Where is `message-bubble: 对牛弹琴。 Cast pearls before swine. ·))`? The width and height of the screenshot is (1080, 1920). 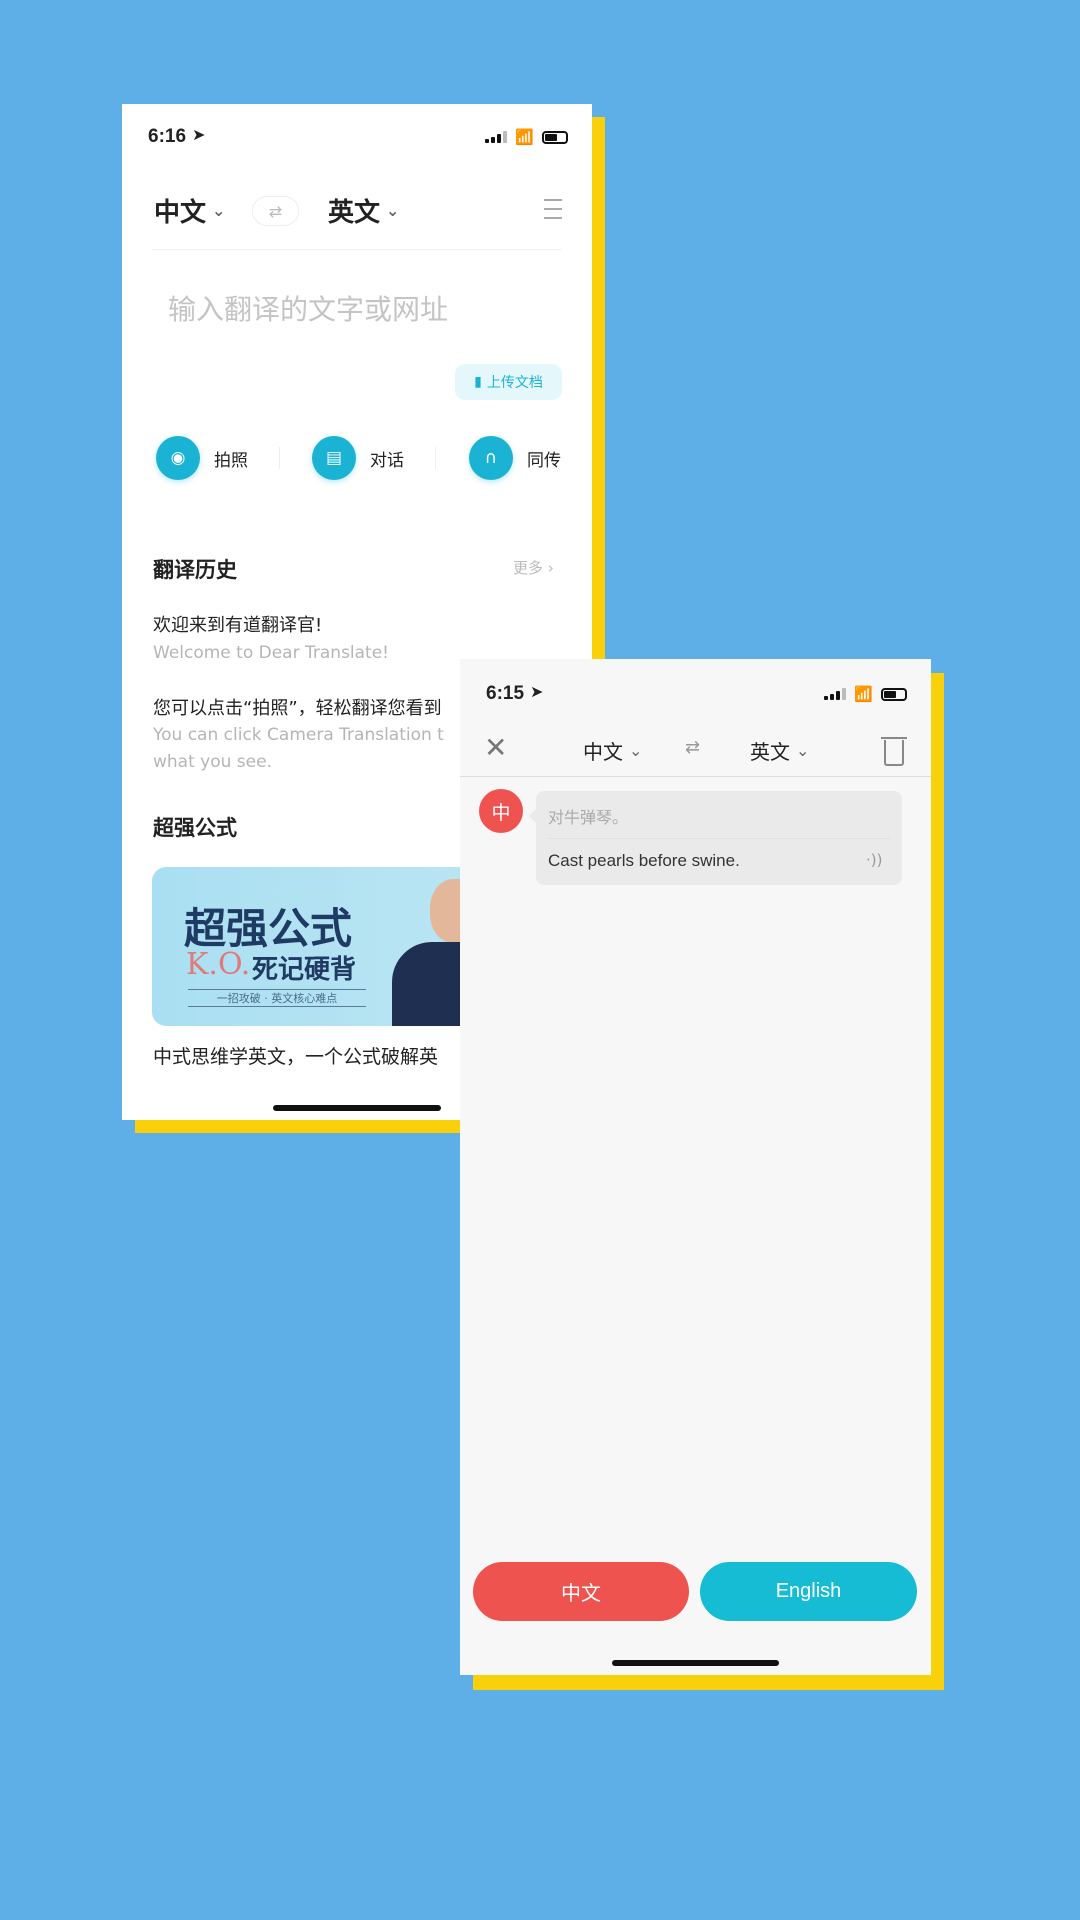
message-bubble: 对牛弹琴。 Cast pearls before swine. ·)) is located at coordinates (715, 838).